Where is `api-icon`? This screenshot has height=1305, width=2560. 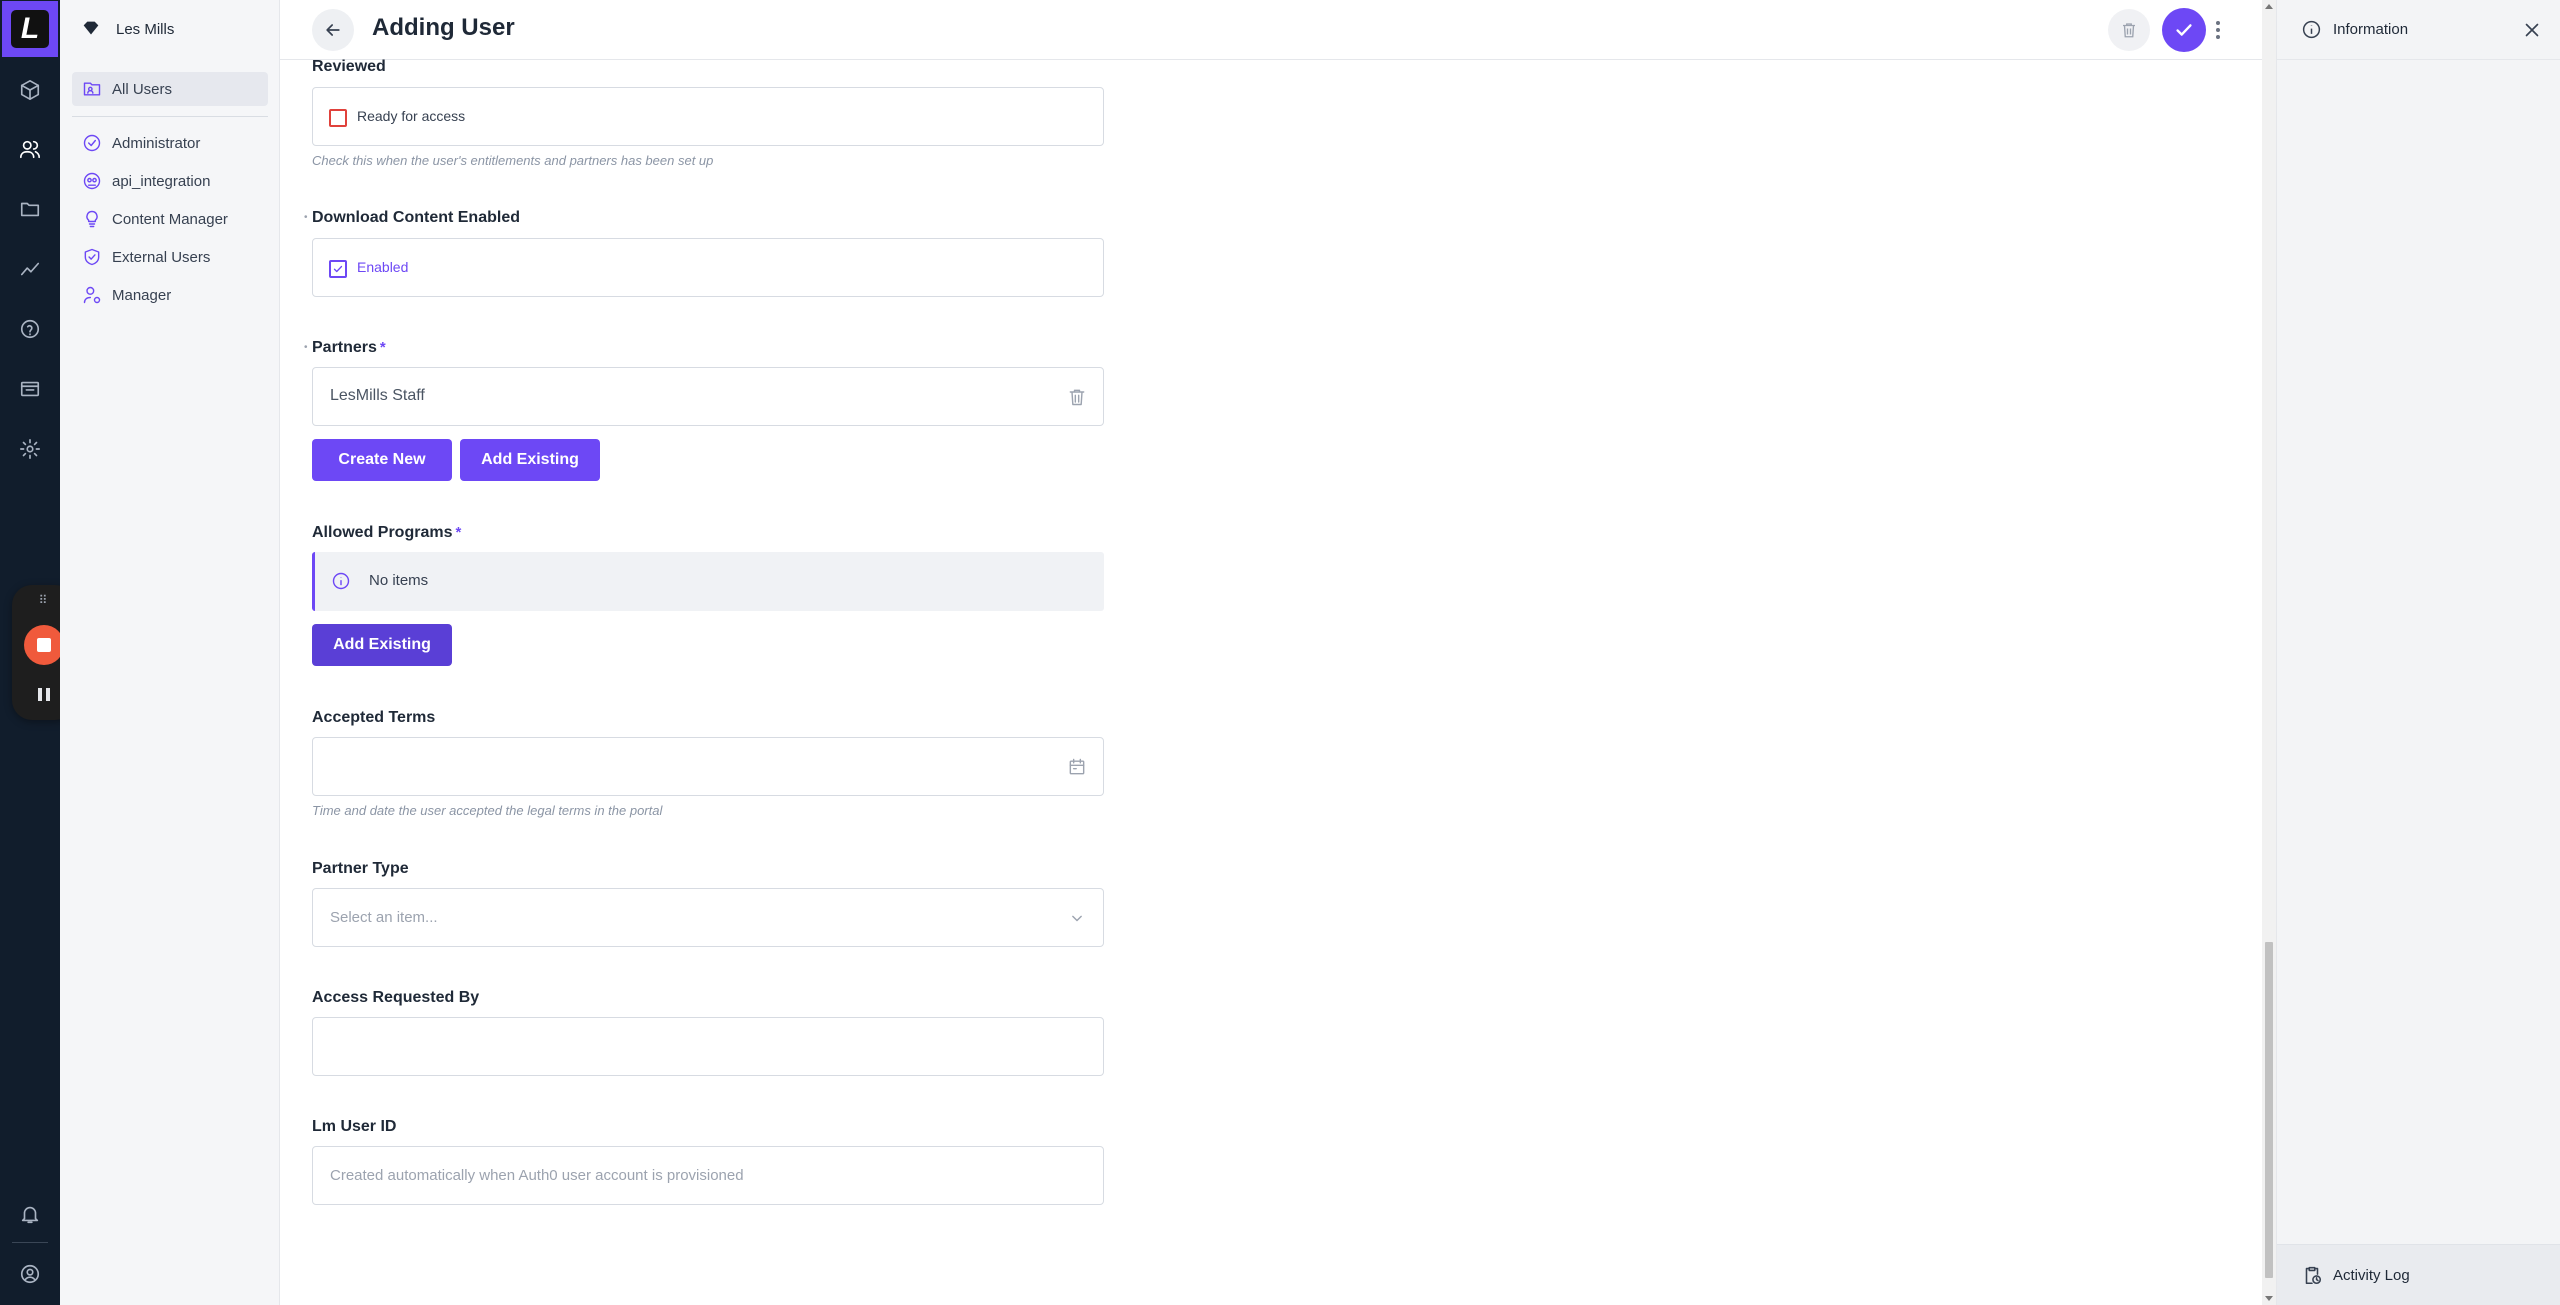 api-icon is located at coordinates (92, 181).